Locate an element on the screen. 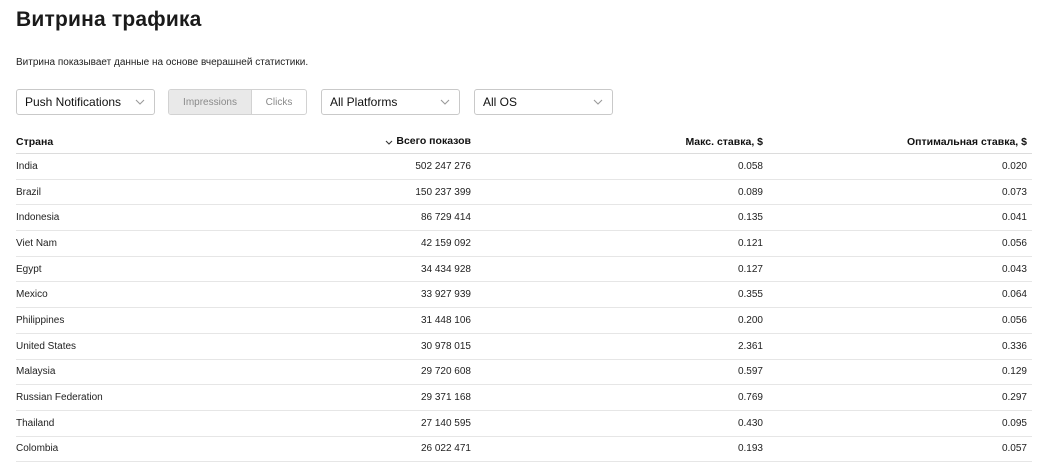  cell-optimal-bid: 0.129 is located at coordinates (1014, 372).